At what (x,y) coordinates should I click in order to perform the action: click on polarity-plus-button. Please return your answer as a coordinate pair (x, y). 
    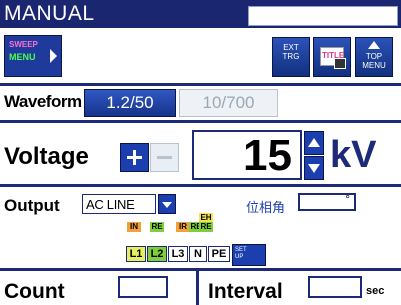
    Looking at the image, I should click on (134, 157).